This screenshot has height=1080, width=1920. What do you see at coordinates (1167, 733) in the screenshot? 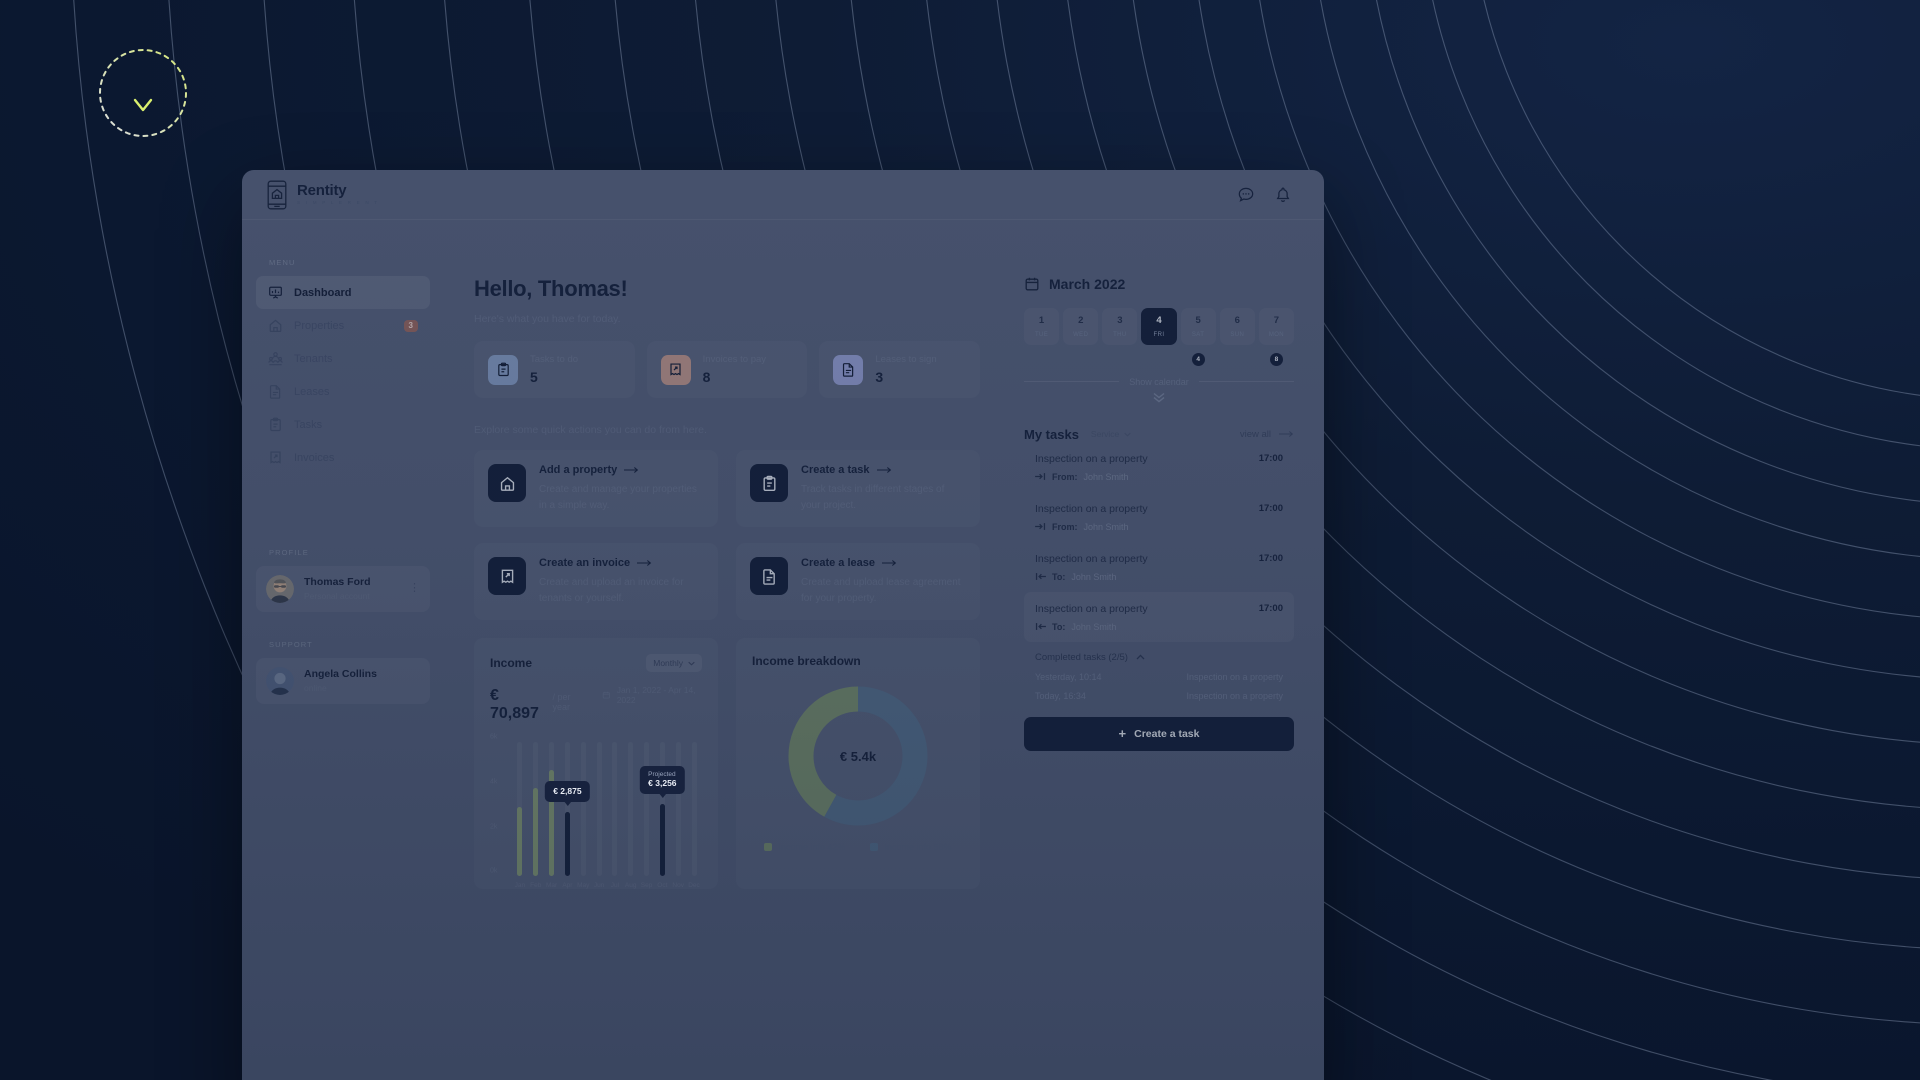
I see `create-task-label: Create a task` at bounding box center [1167, 733].